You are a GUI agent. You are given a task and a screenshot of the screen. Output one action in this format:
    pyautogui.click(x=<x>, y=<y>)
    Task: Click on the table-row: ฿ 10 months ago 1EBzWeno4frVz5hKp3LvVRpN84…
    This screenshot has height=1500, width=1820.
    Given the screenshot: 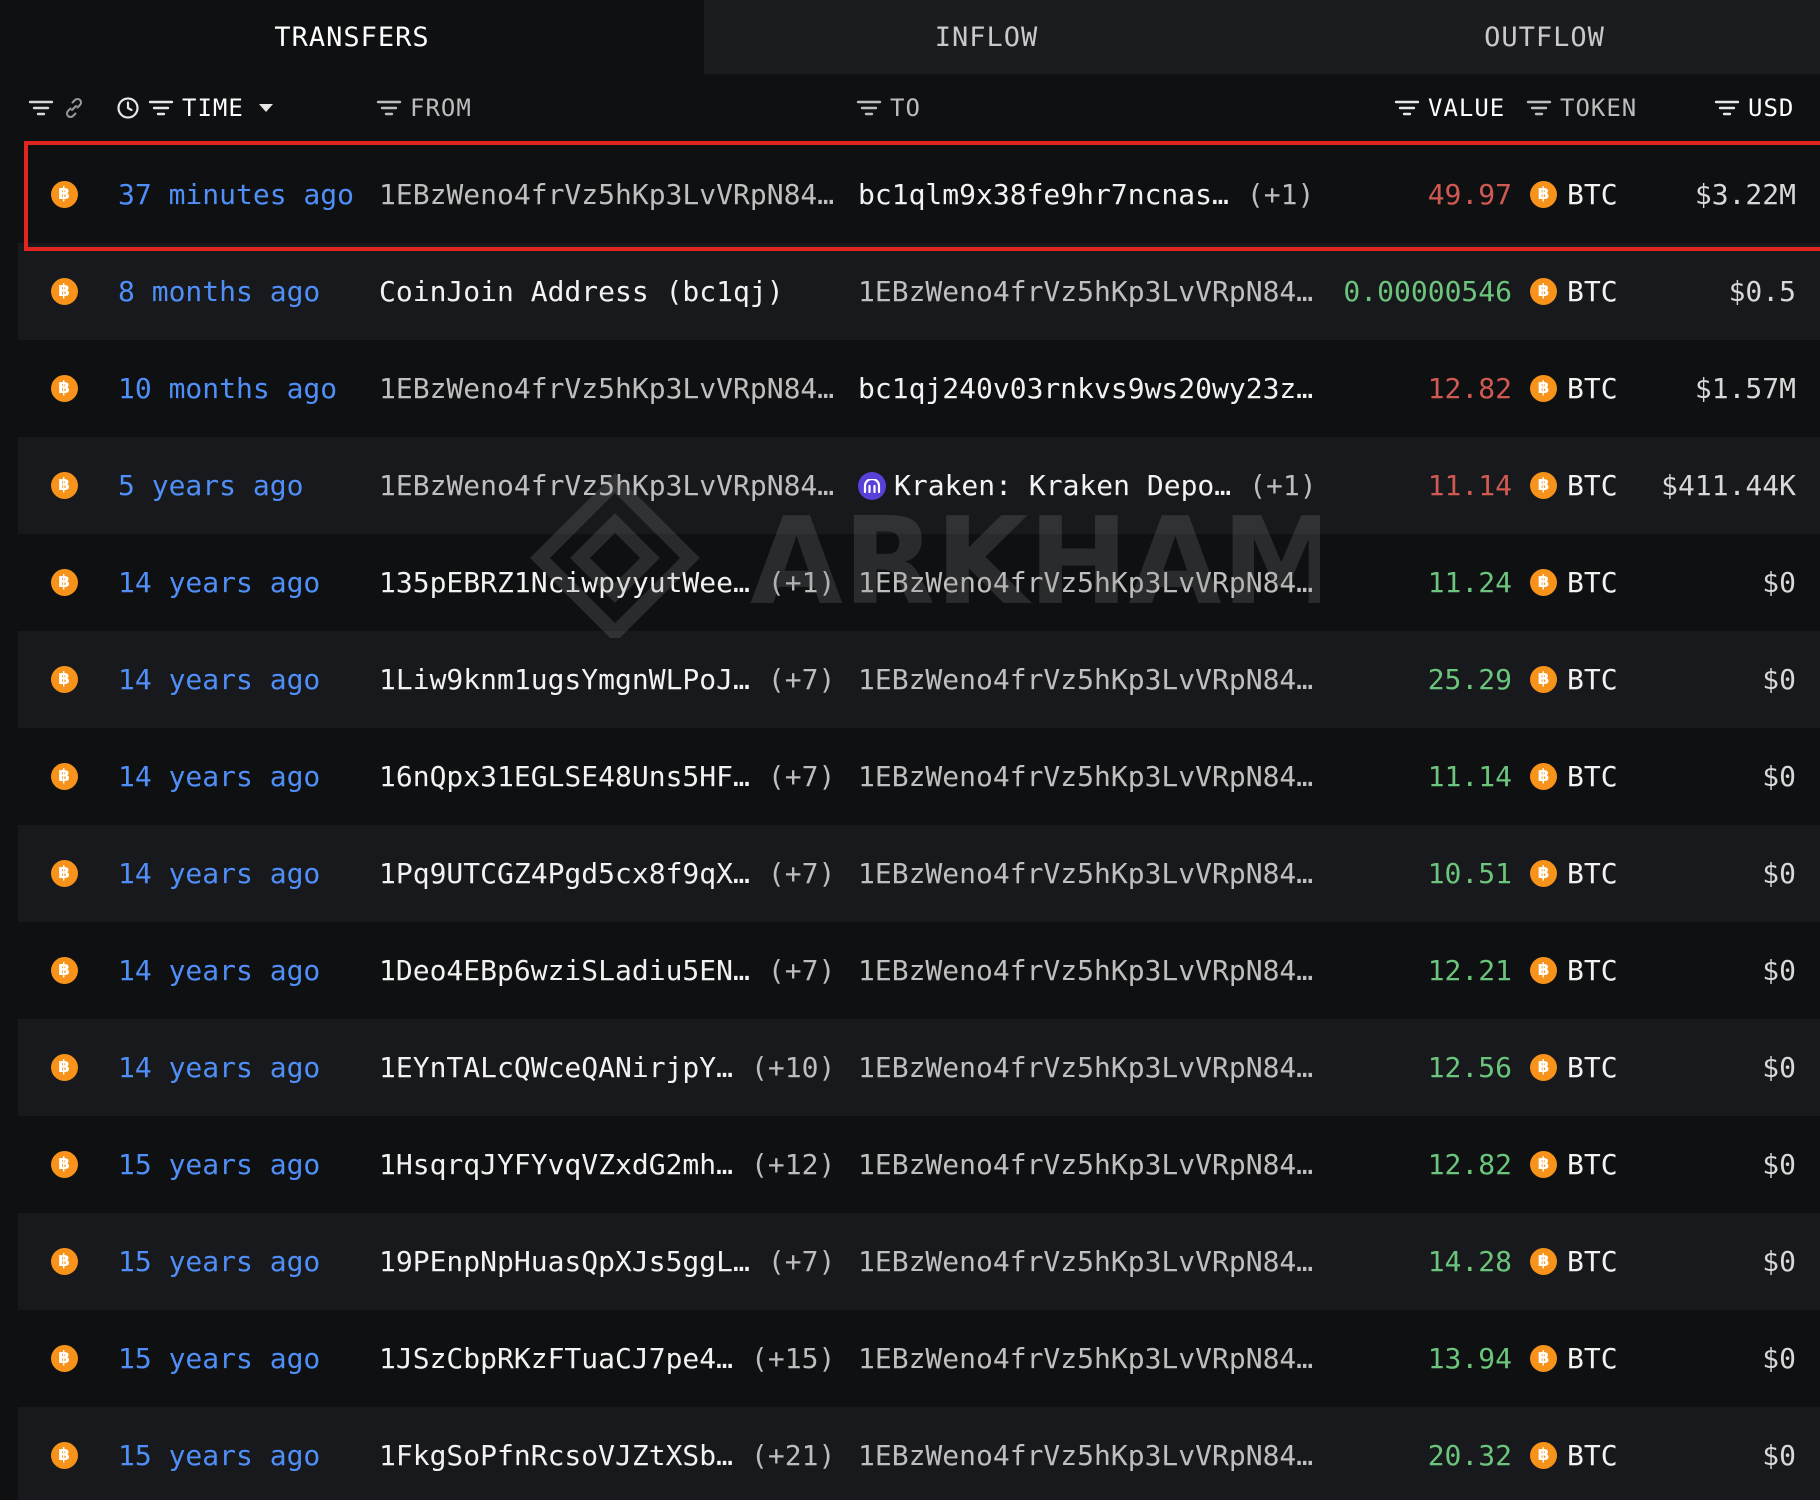 What is the action you would take?
    pyautogui.click(x=919, y=388)
    